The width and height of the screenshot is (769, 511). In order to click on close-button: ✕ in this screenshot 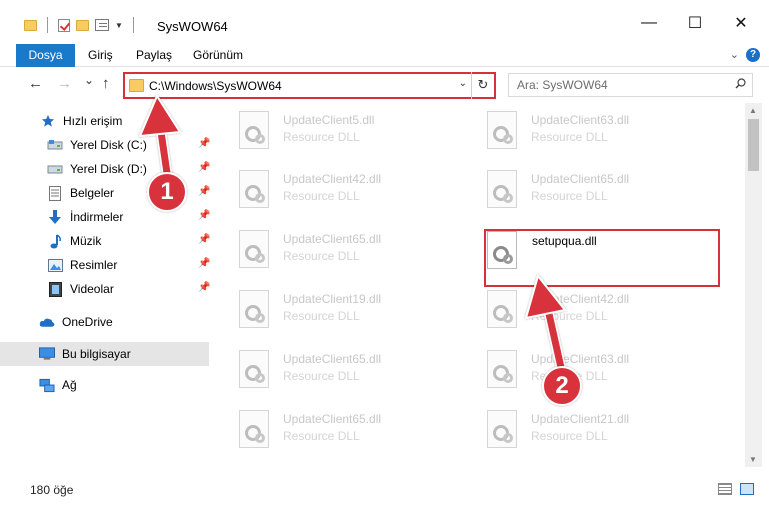, I will do `click(741, 23)`.